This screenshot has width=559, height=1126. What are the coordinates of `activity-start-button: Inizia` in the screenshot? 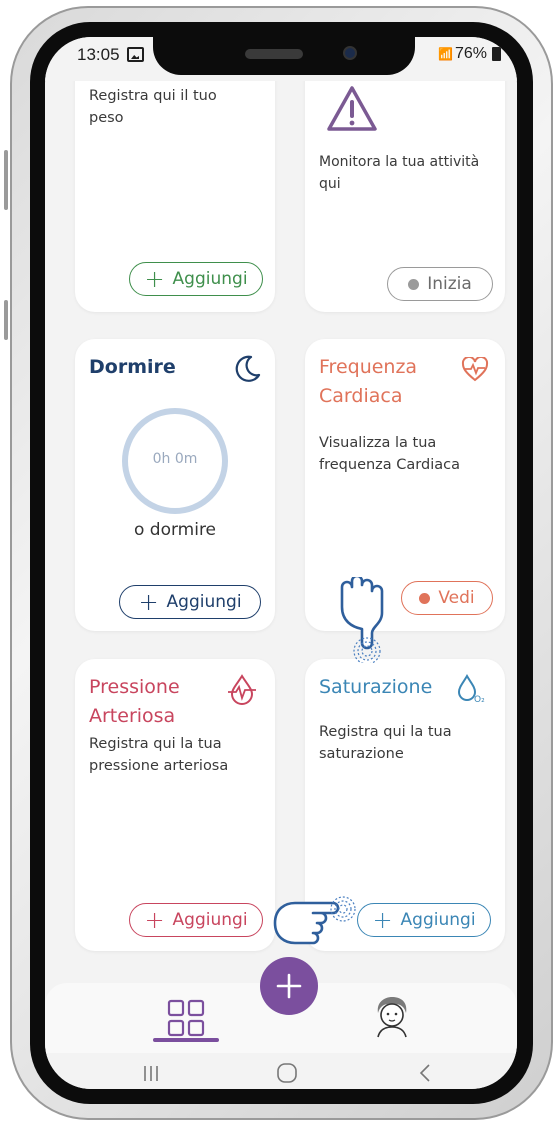 It's located at (440, 284).